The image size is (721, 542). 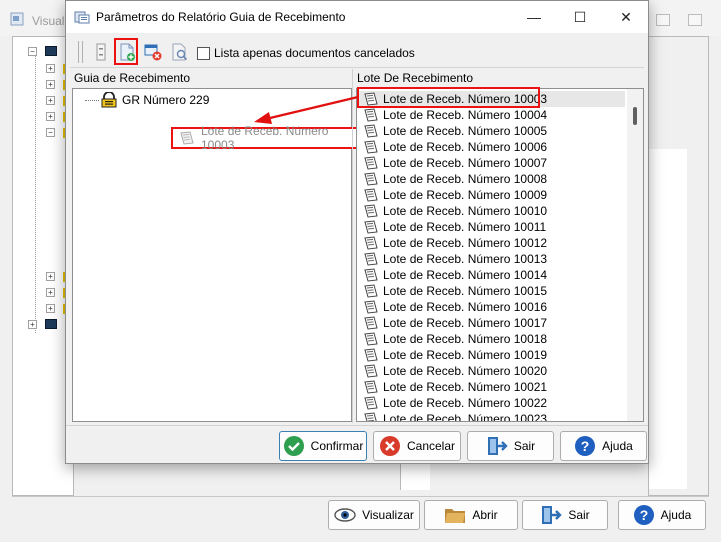 I want to click on toolbar-grip, so click(x=80, y=52).